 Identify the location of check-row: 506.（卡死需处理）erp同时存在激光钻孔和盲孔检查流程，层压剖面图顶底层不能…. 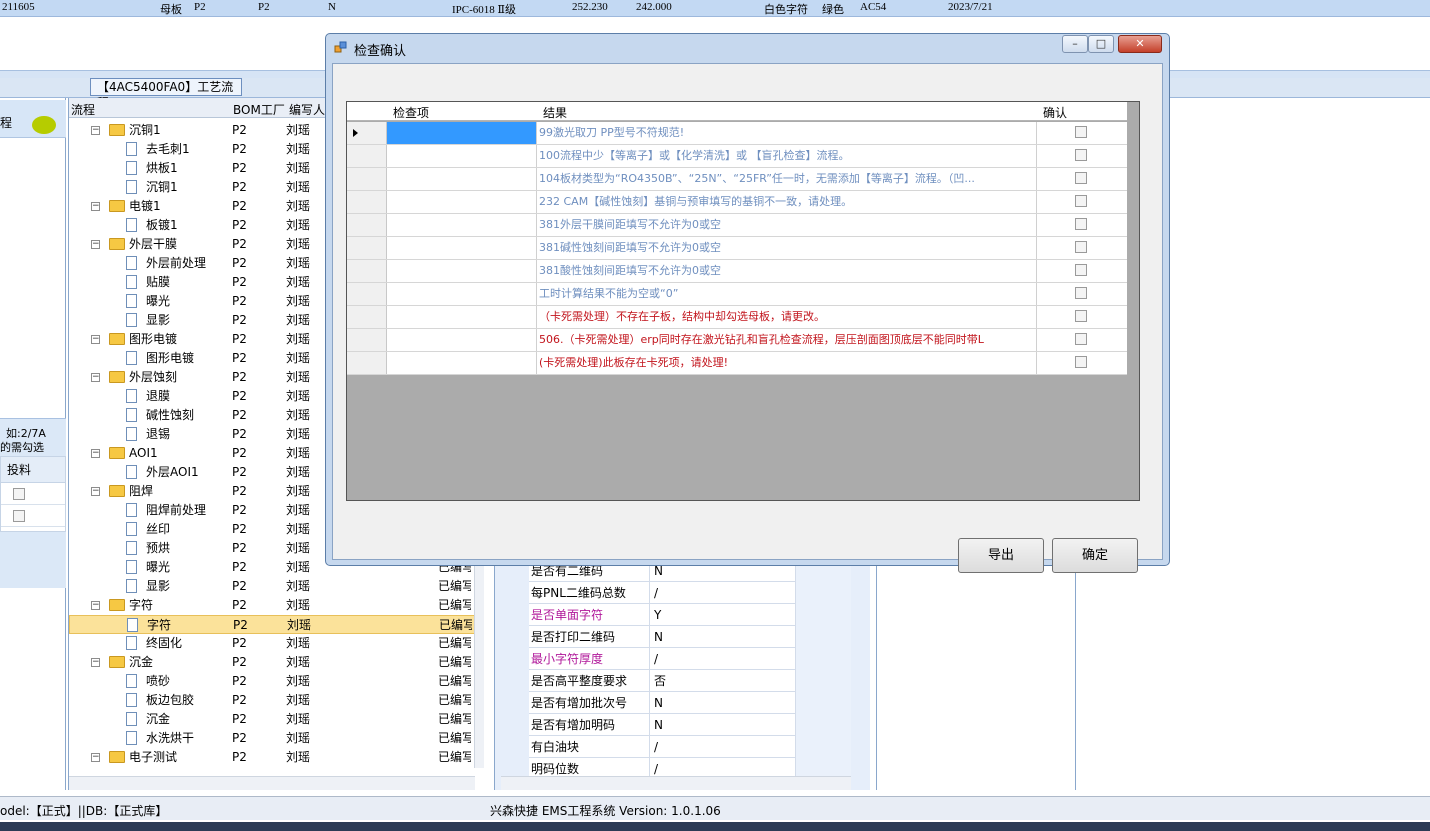
(737, 340).